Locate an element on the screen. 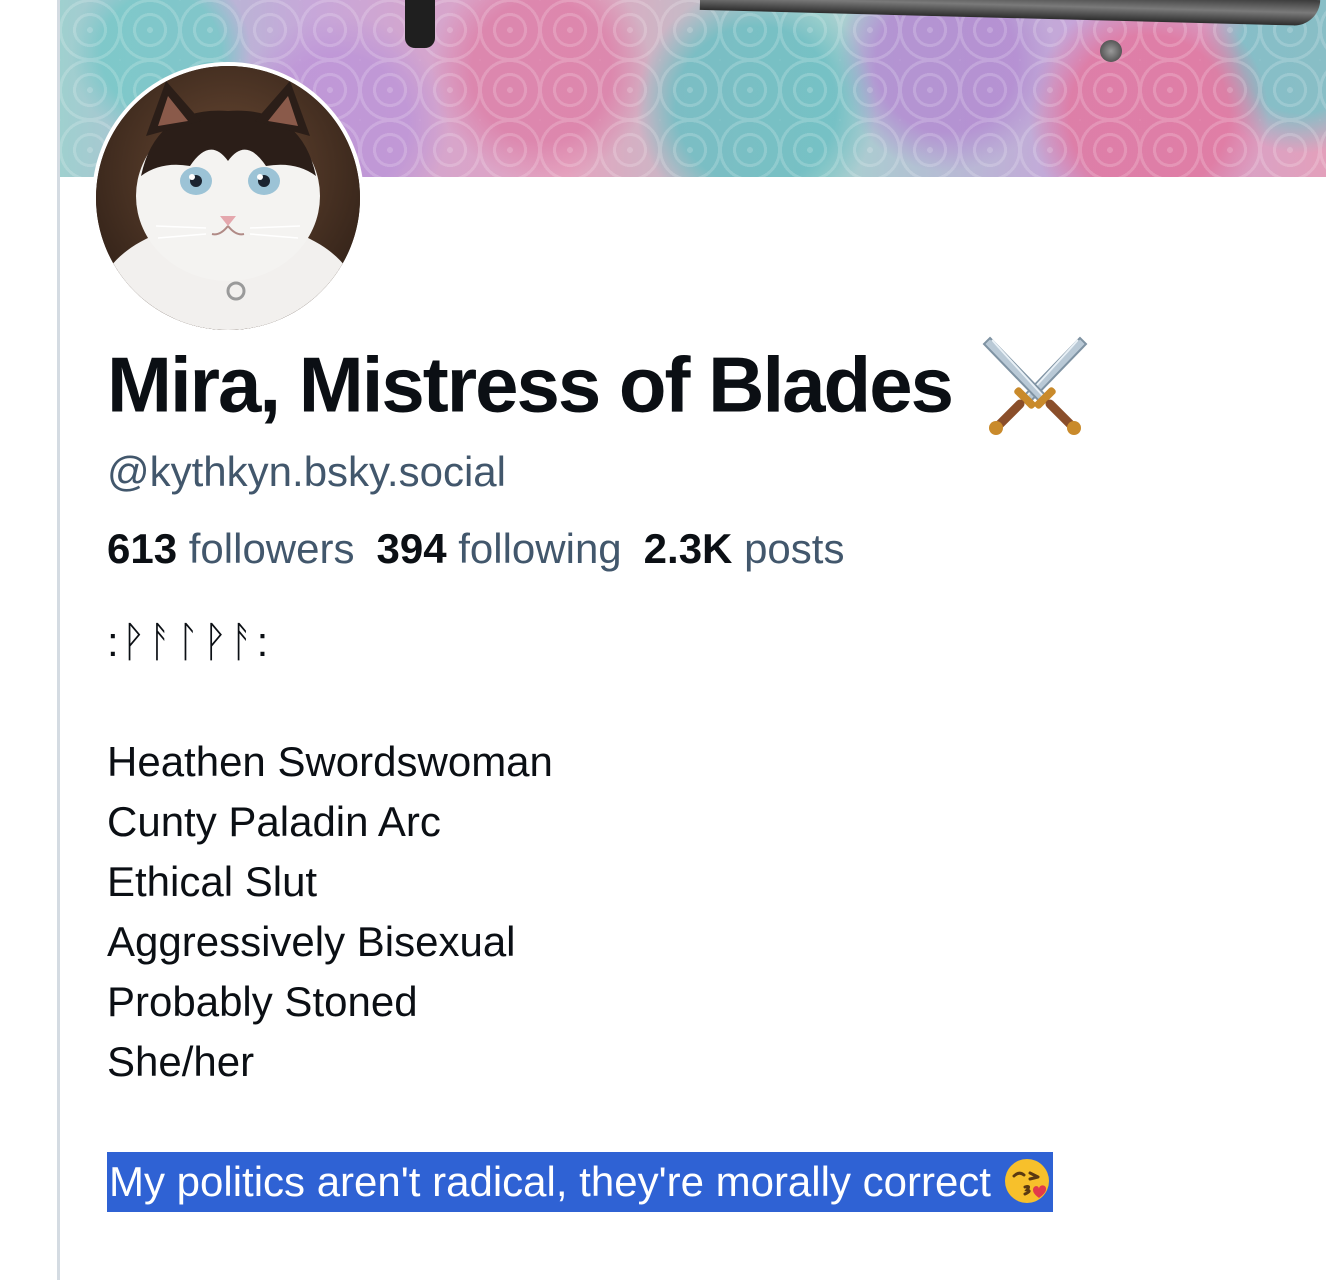 The width and height of the screenshot is (1326, 1280). followers-label: followers is located at coordinates (271, 548).